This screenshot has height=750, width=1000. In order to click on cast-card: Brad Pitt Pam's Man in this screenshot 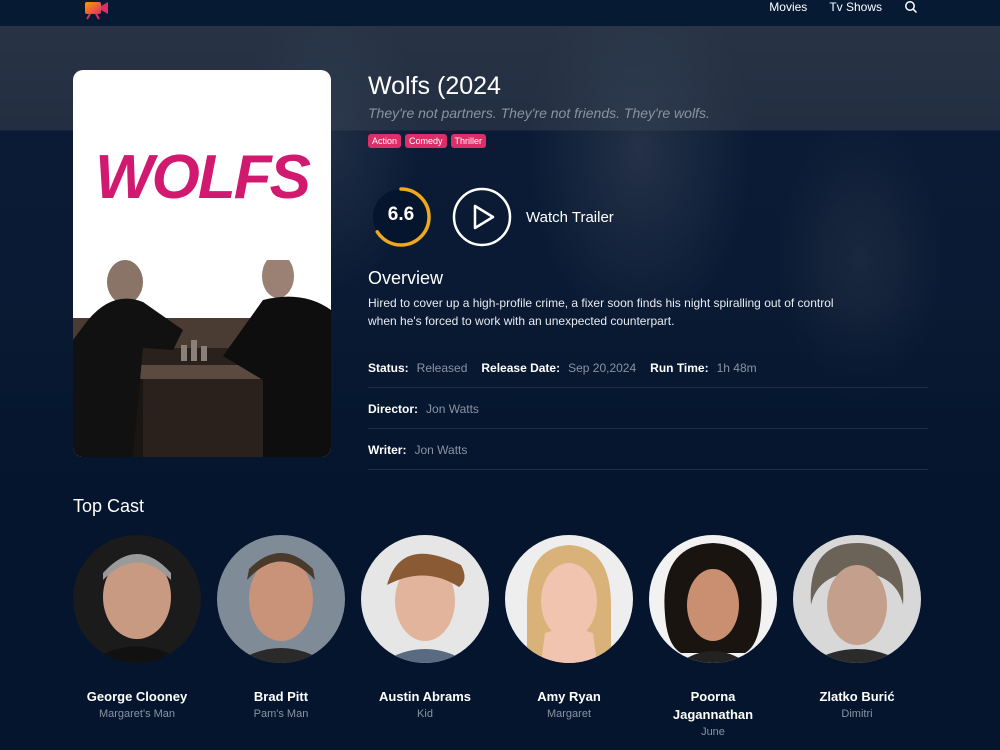, I will do `click(281, 637)`.